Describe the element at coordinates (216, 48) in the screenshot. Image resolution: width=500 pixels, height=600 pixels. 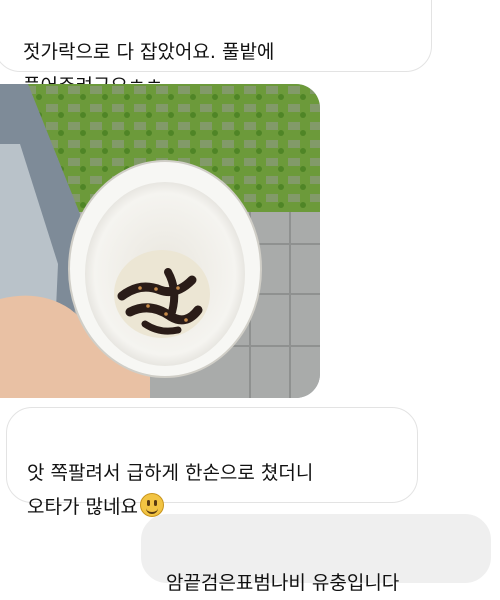
I see `message-bubble-incoming: 젓가락으로 다 잡았어요. 풀밭에 풀어주려구요ㅎㅎ` at that location.